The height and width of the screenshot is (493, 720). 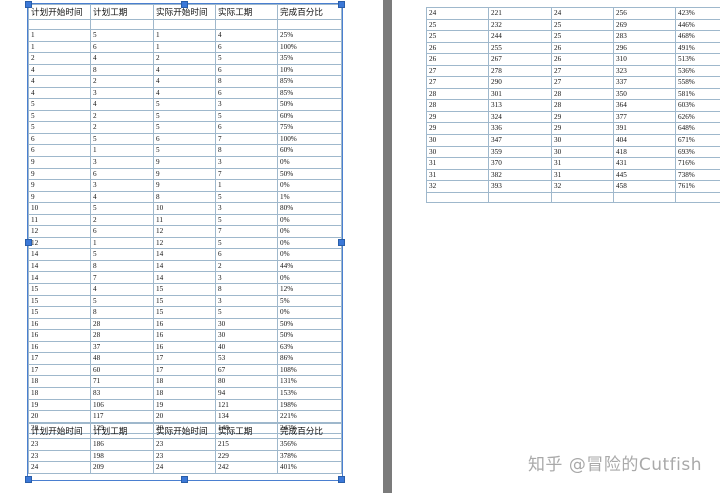 What do you see at coordinates (246, 185) in the screenshot?
I see `table-cell: 1` at bounding box center [246, 185].